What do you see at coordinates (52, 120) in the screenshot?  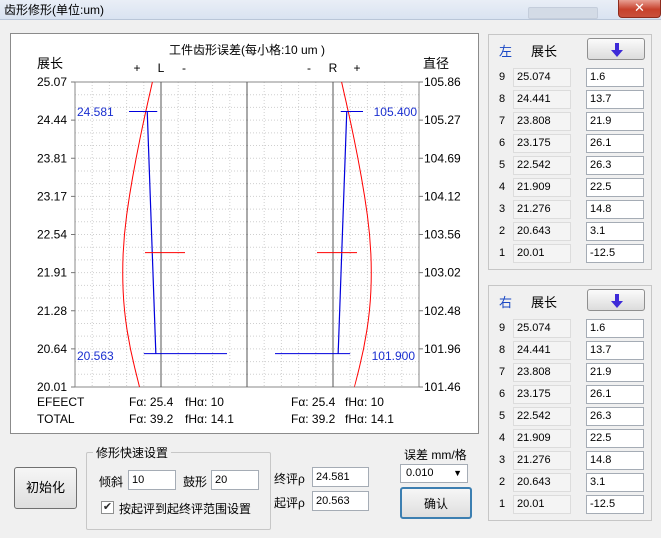 I see `left-tick-label: 24.44` at bounding box center [52, 120].